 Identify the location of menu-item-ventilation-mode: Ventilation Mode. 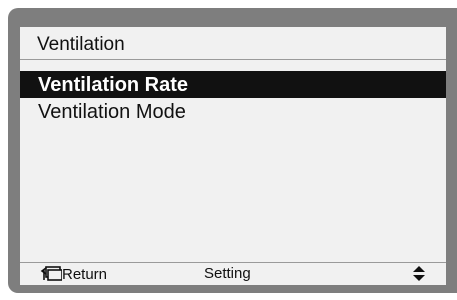
(233, 111).